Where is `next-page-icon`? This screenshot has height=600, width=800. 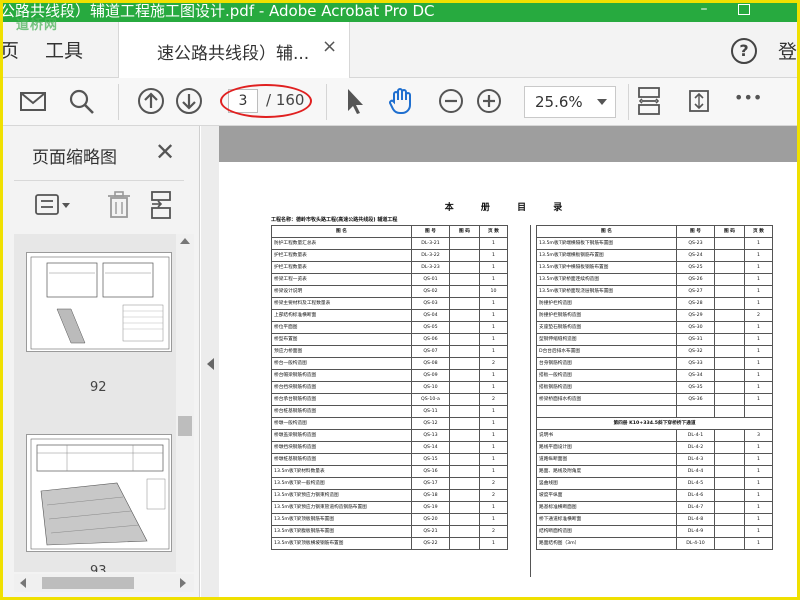 next-page-icon is located at coordinates (189, 101).